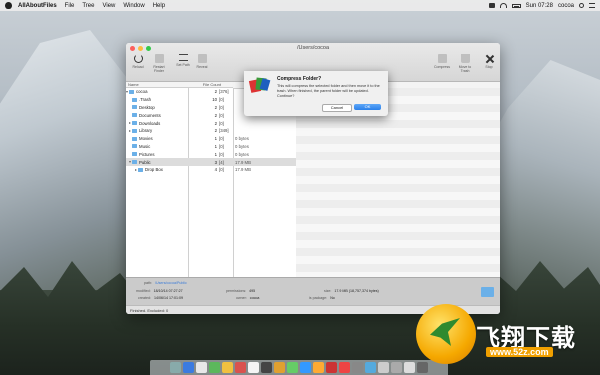 The height and width of the screenshot is (375, 600). Describe the element at coordinates (539, 6) in the screenshot. I see `clock: Sun 07:28` at that location.